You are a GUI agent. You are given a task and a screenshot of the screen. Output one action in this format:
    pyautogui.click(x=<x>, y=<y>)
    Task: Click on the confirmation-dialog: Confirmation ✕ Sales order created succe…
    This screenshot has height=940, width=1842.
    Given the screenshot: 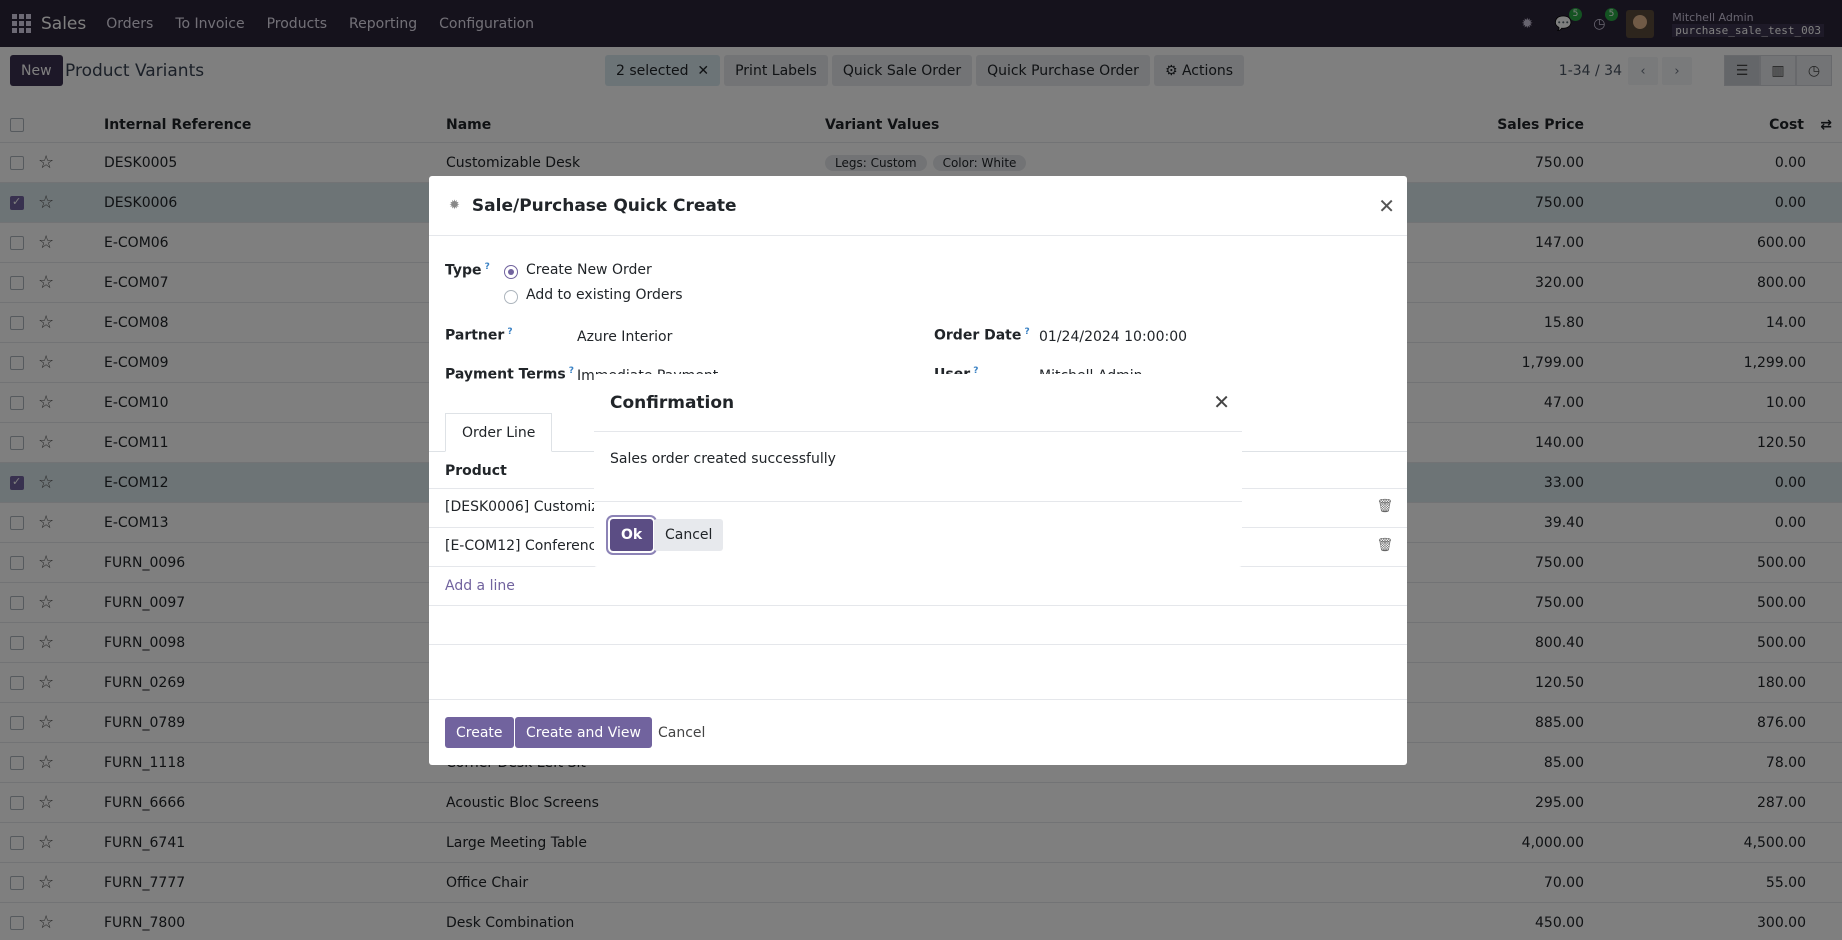 What is the action you would take?
    pyautogui.click(x=918, y=470)
    